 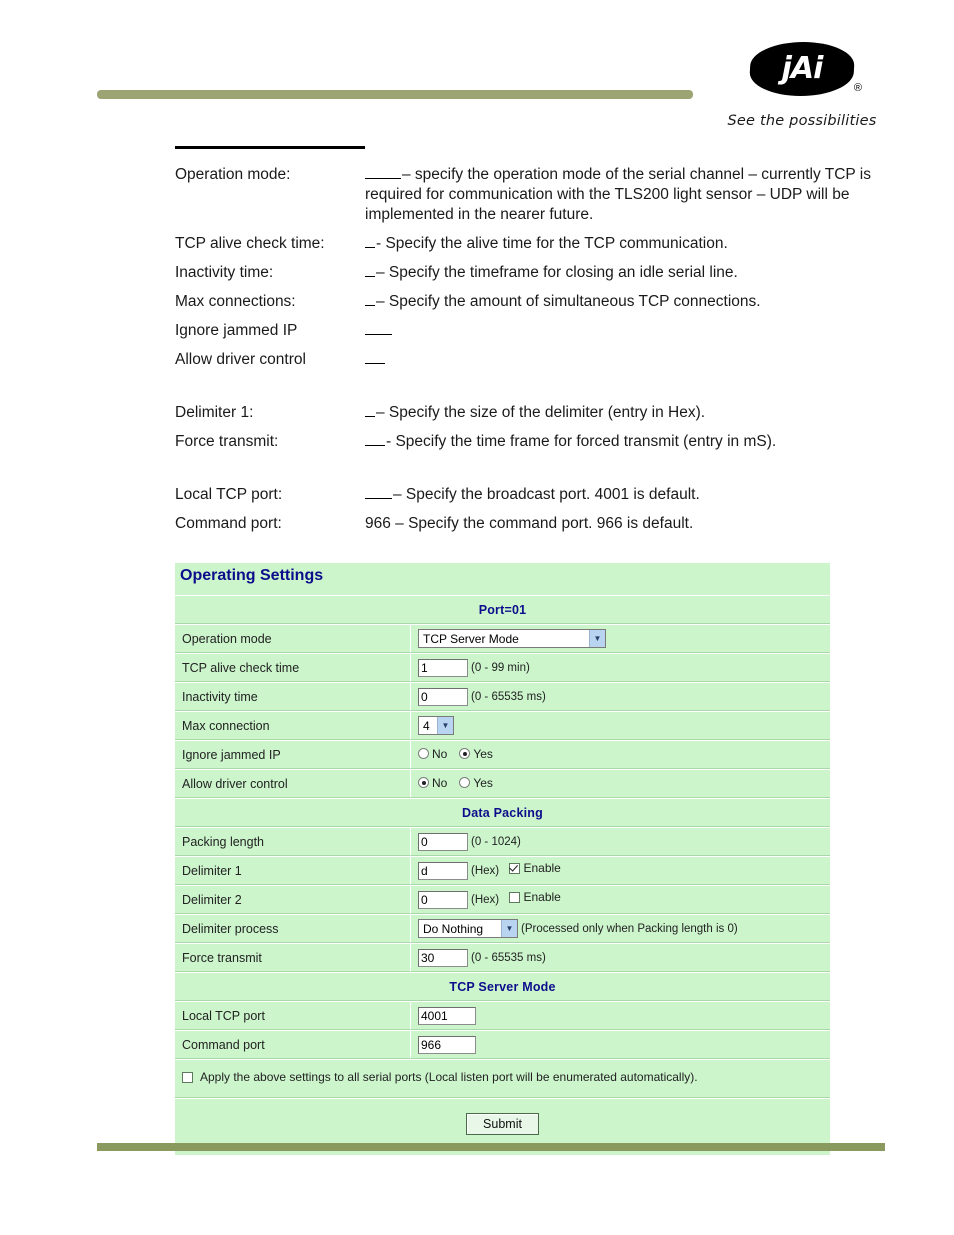 I want to click on delimiter-1-enable-label: Enable, so click(x=542, y=868).